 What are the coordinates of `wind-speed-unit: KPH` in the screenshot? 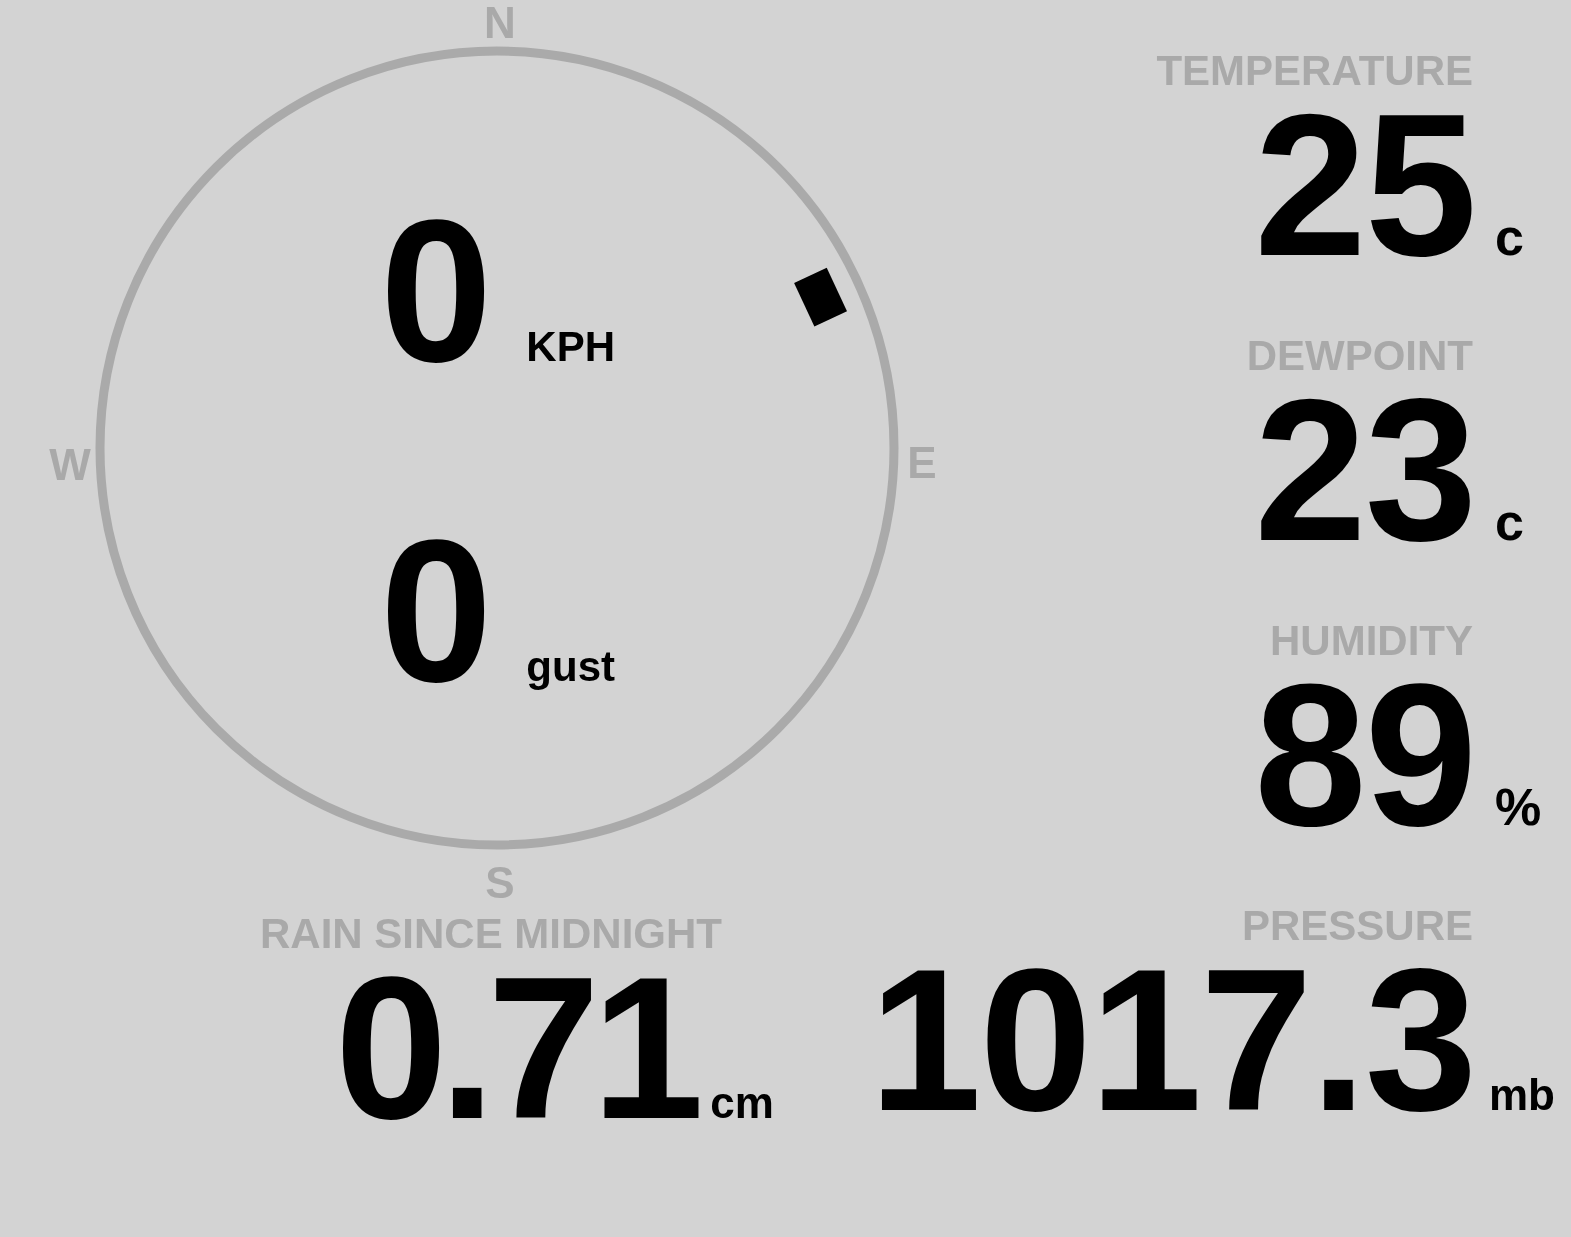 It's located at (571, 347).